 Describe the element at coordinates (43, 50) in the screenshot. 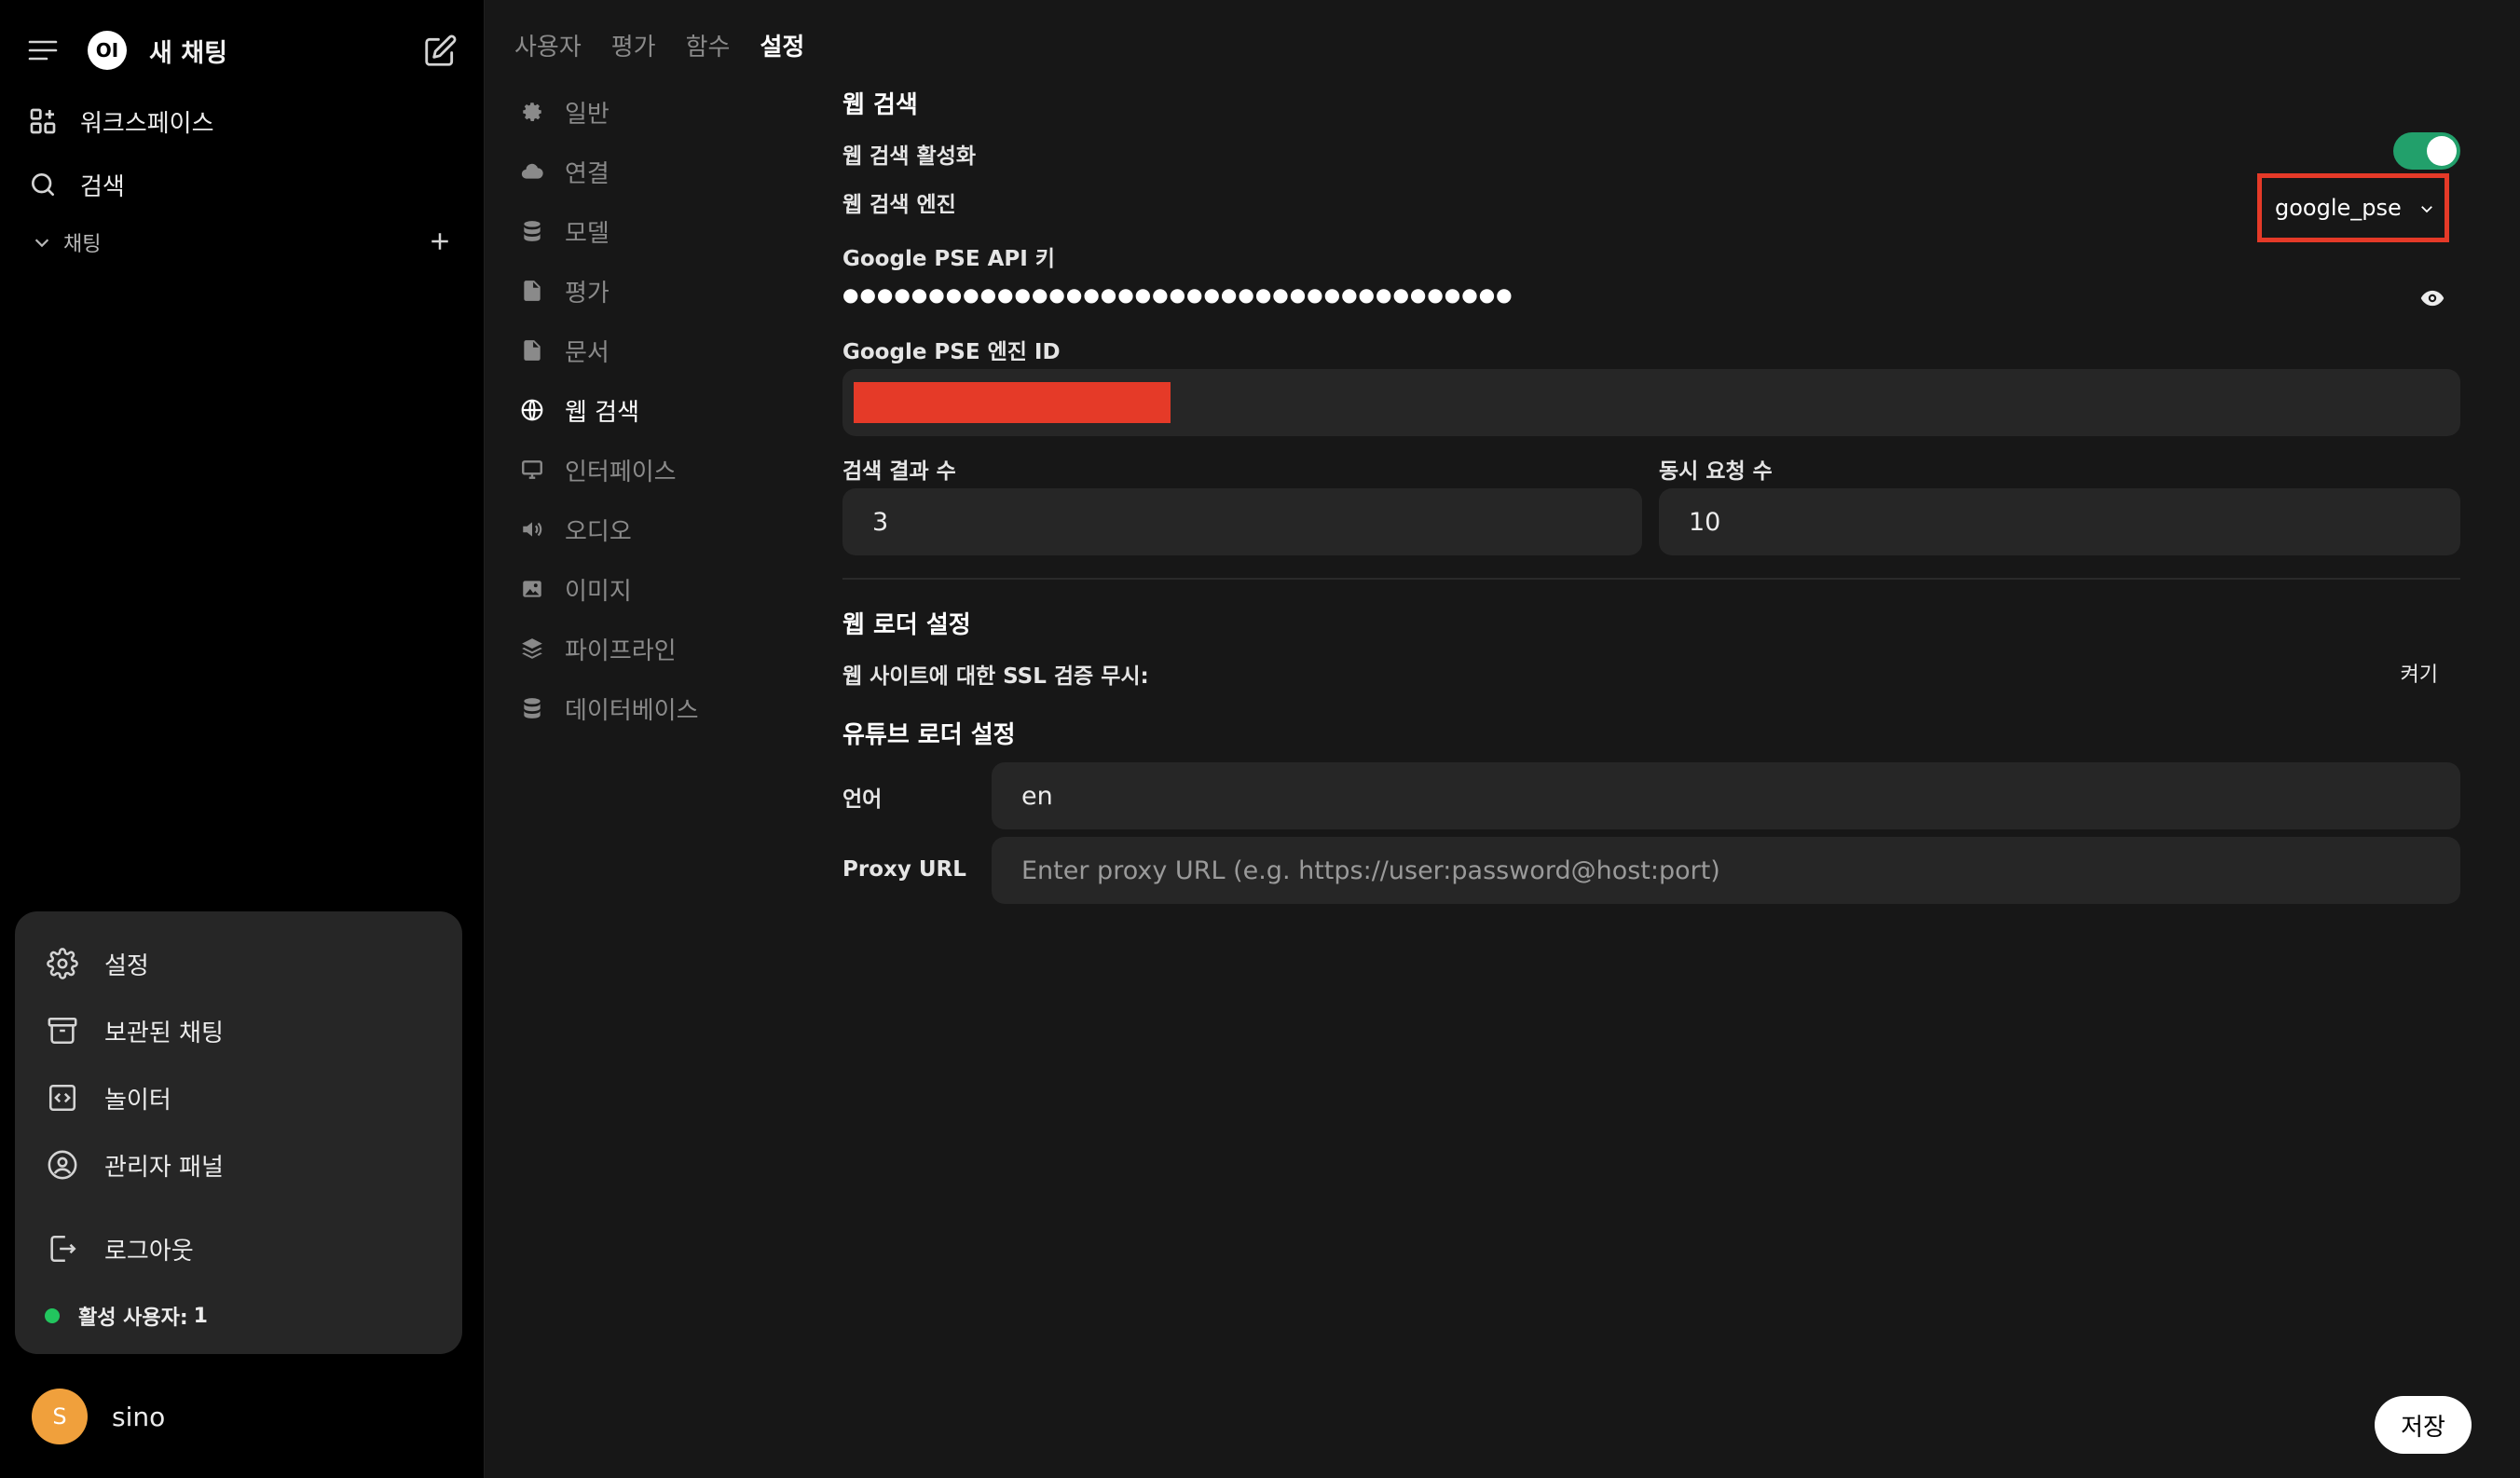

I see `menu-icon` at that location.